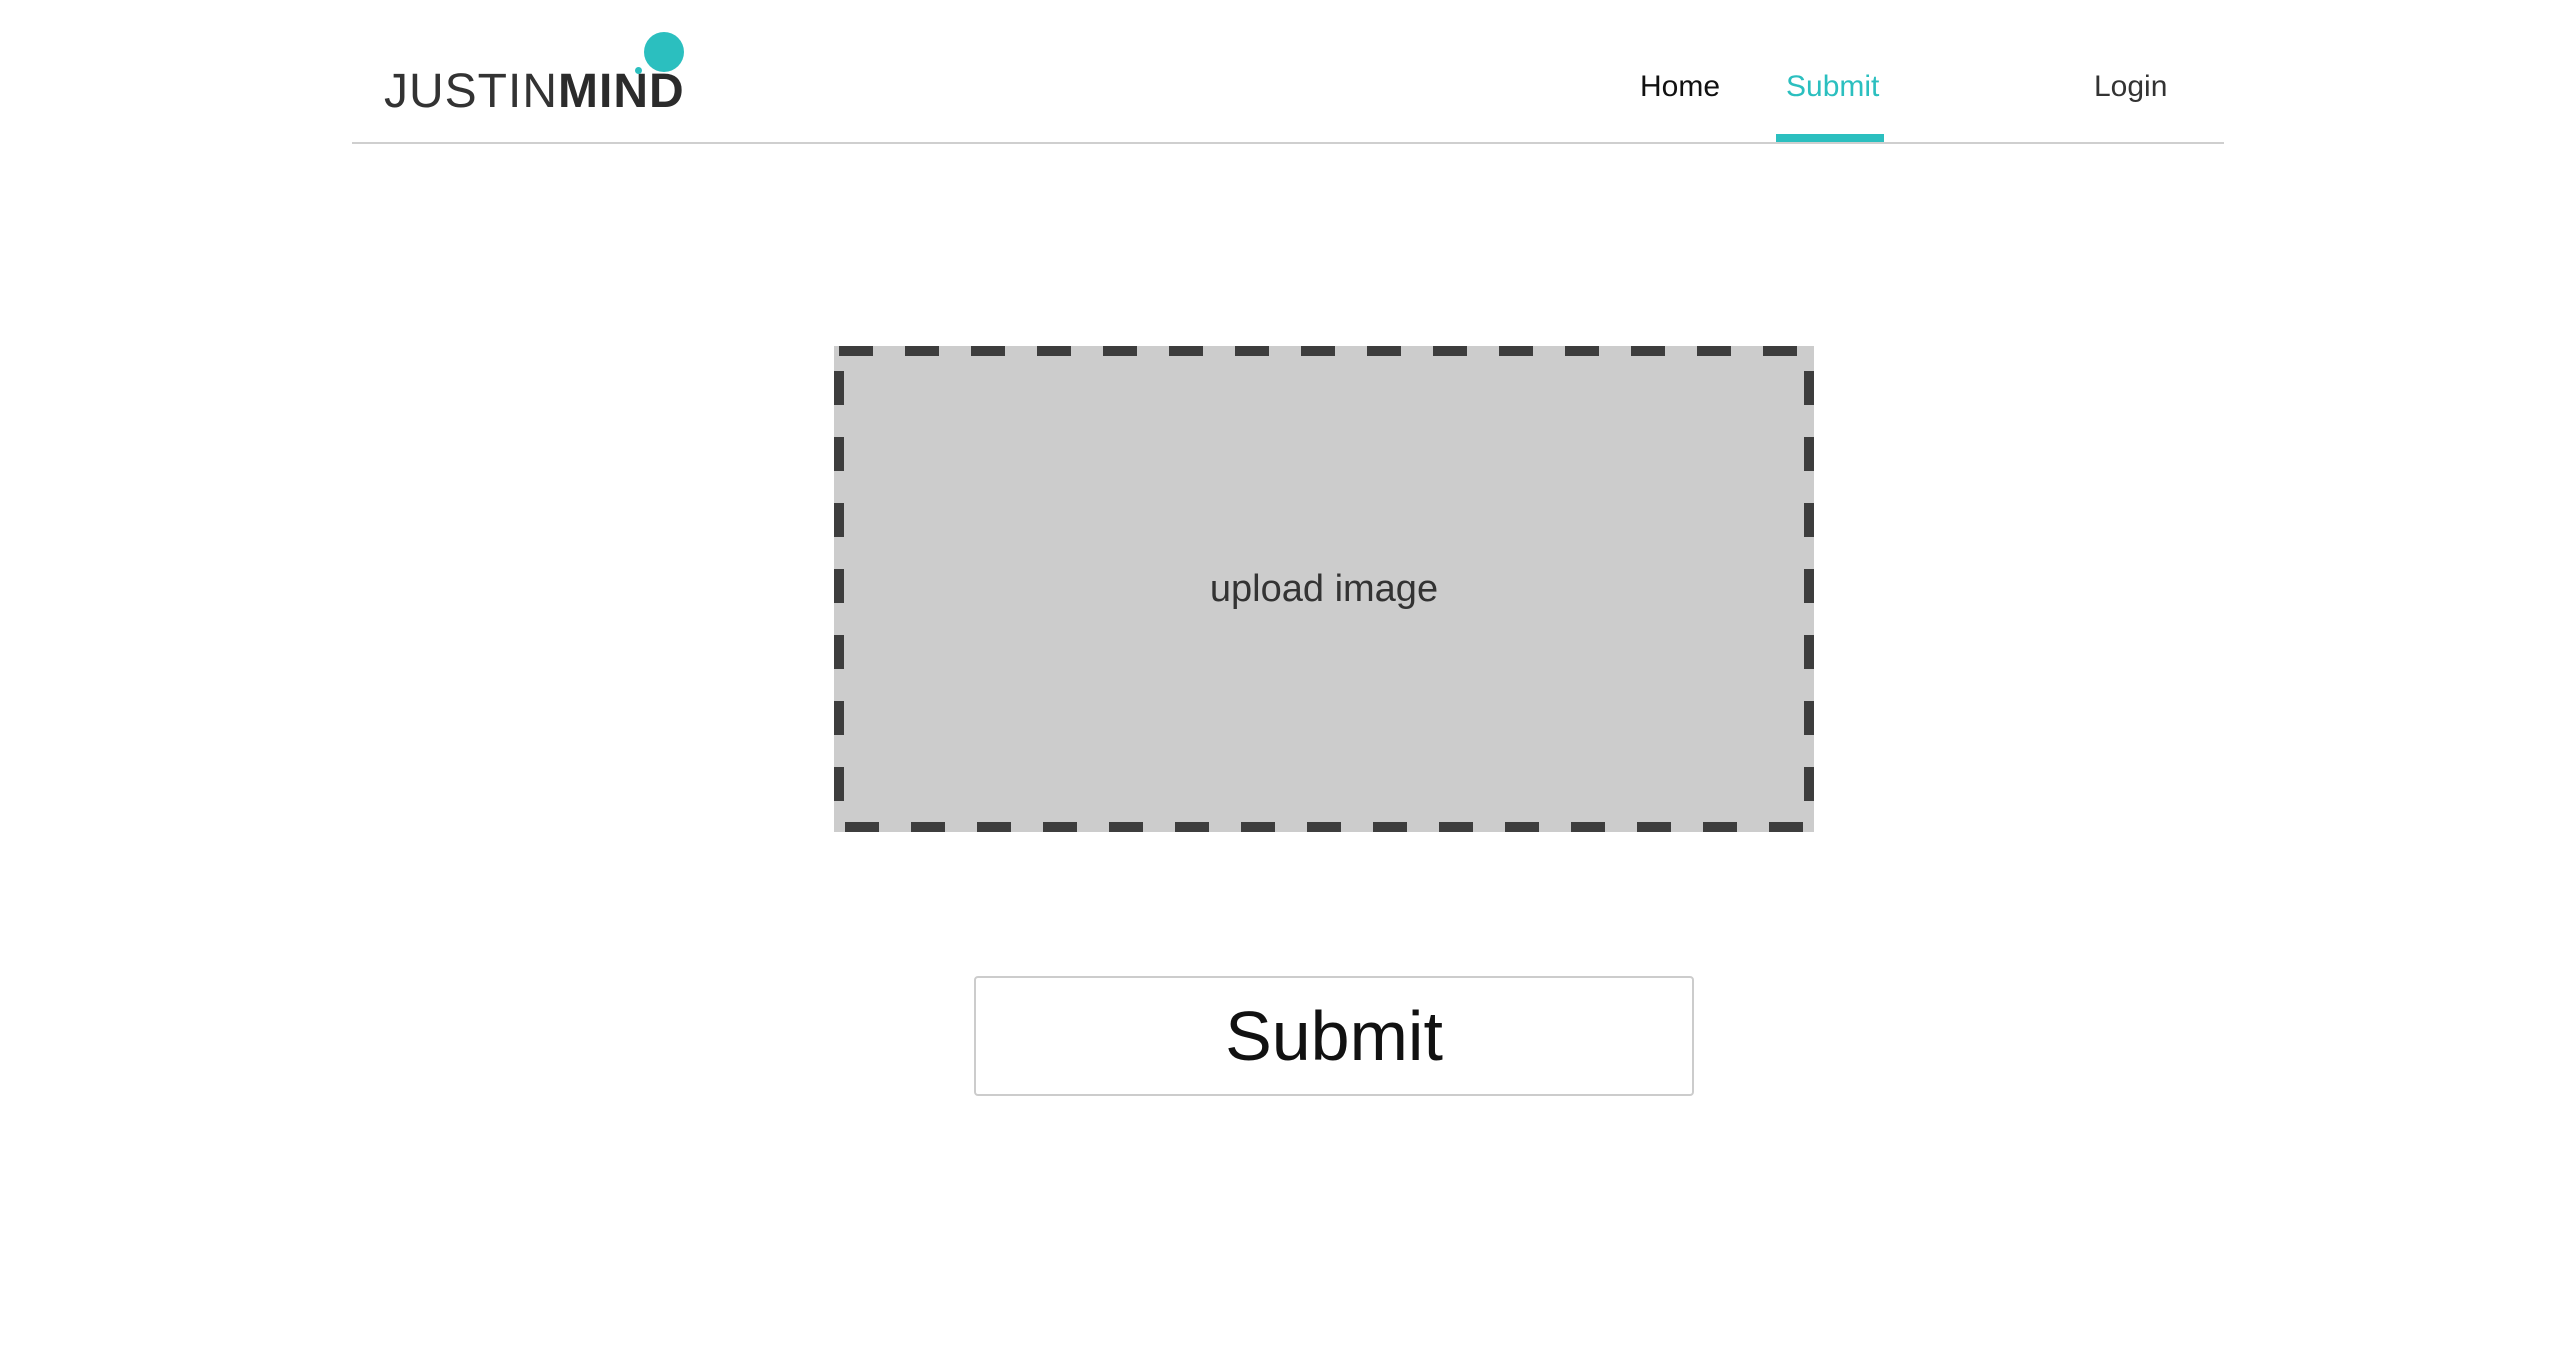 The image size is (2558, 1368). What do you see at coordinates (1334, 1036) in the screenshot?
I see `submit-button: Submit` at bounding box center [1334, 1036].